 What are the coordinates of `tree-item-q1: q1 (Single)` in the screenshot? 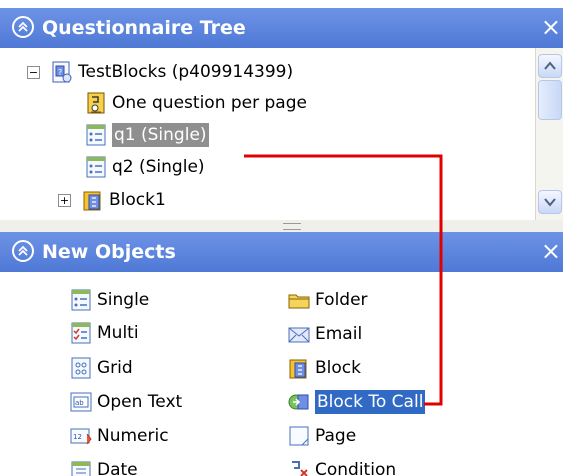 It's located at (146, 135).